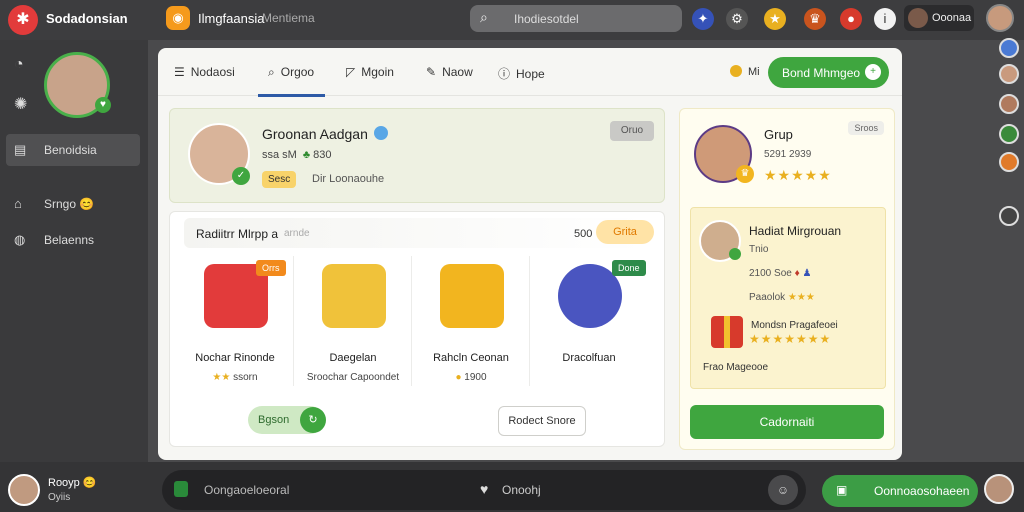  What do you see at coordinates (736, 71) in the screenshot?
I see `coin-icon` at bounding box center [736, 71].